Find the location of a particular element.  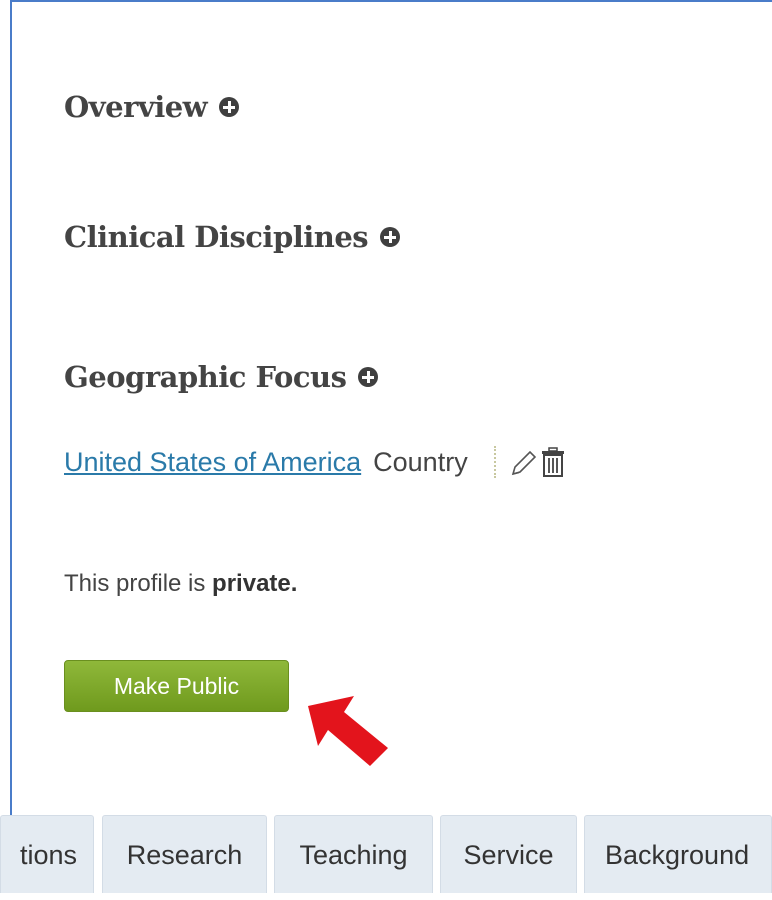

privacy-prefix: This profile is is located at coordinates (138, 583).